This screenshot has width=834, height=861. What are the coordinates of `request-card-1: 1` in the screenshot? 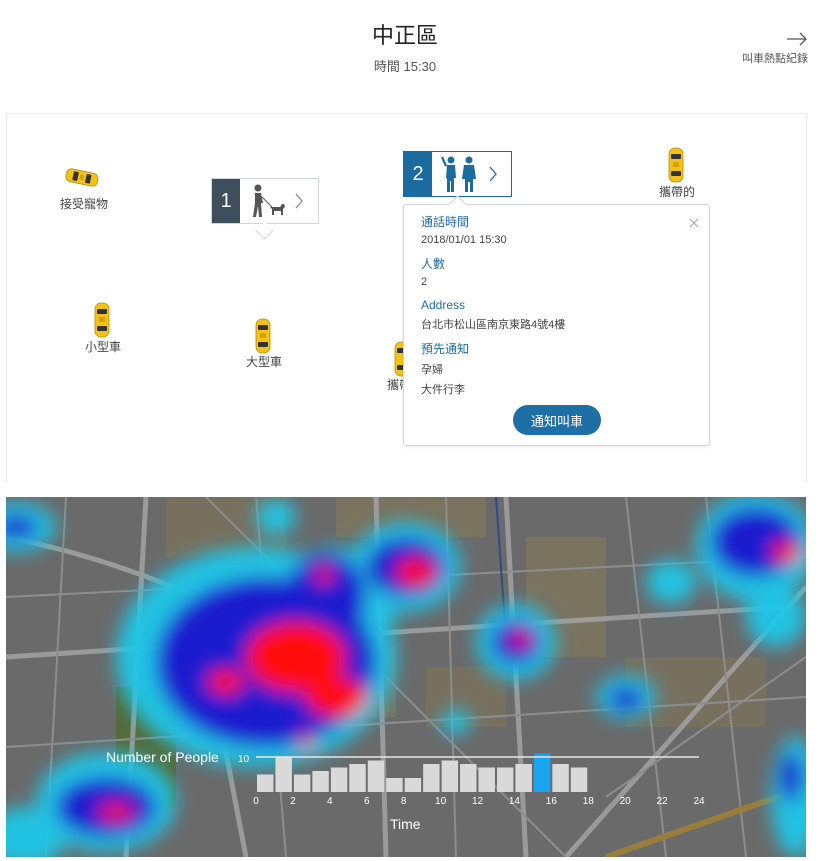 It's located at (265, 201).